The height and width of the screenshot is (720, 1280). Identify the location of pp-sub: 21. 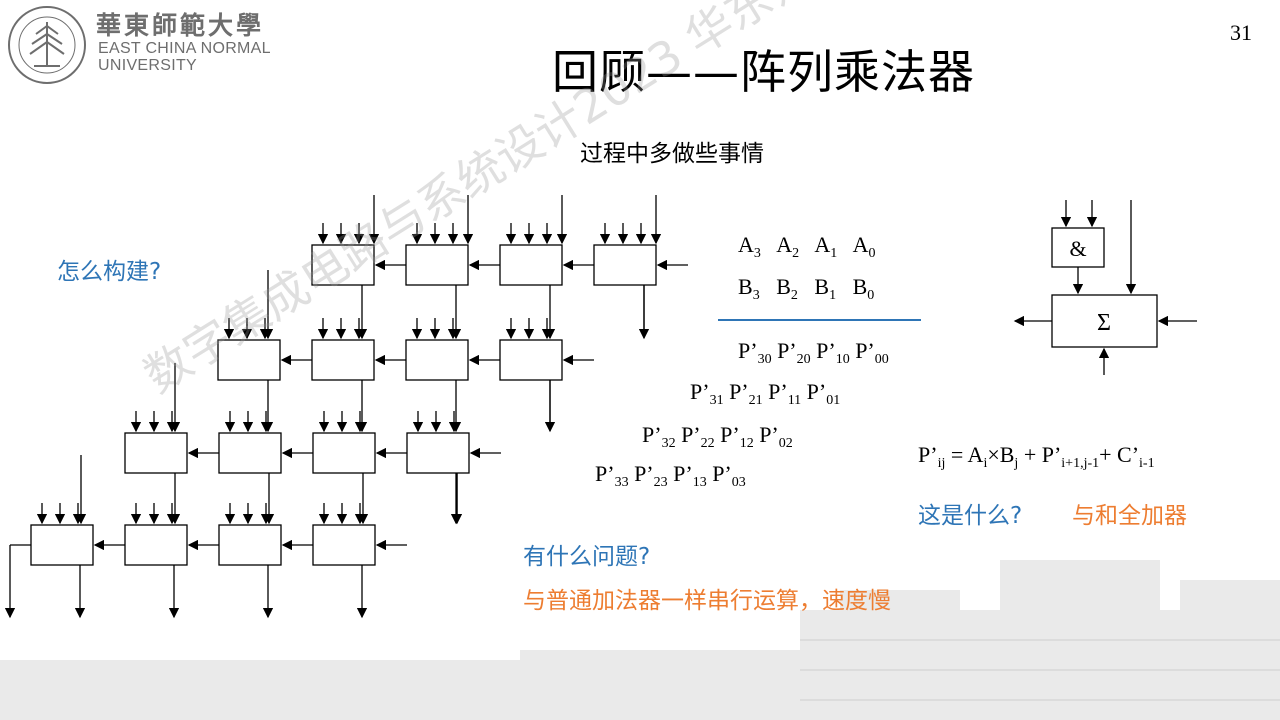
(755, 400).